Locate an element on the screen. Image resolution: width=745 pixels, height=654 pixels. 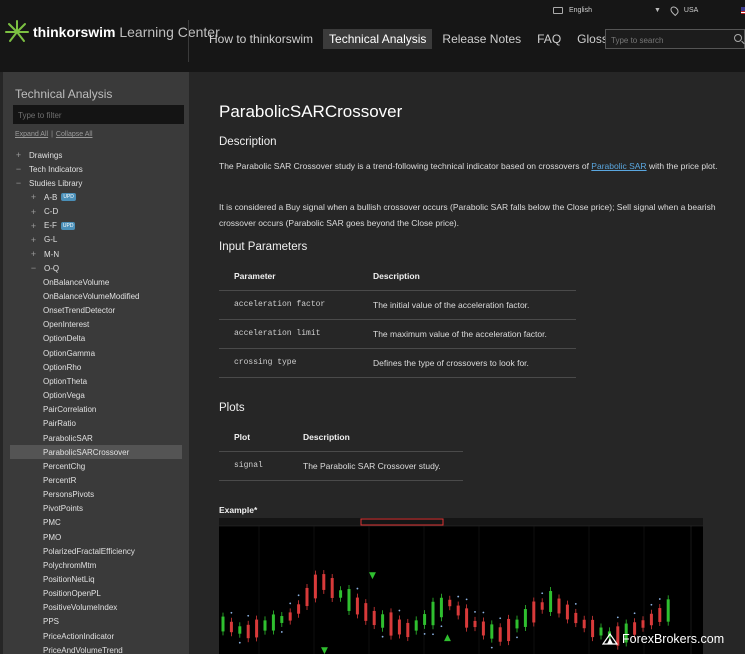
sidebar-item-label: A-B is located at coordinates (51, 197).